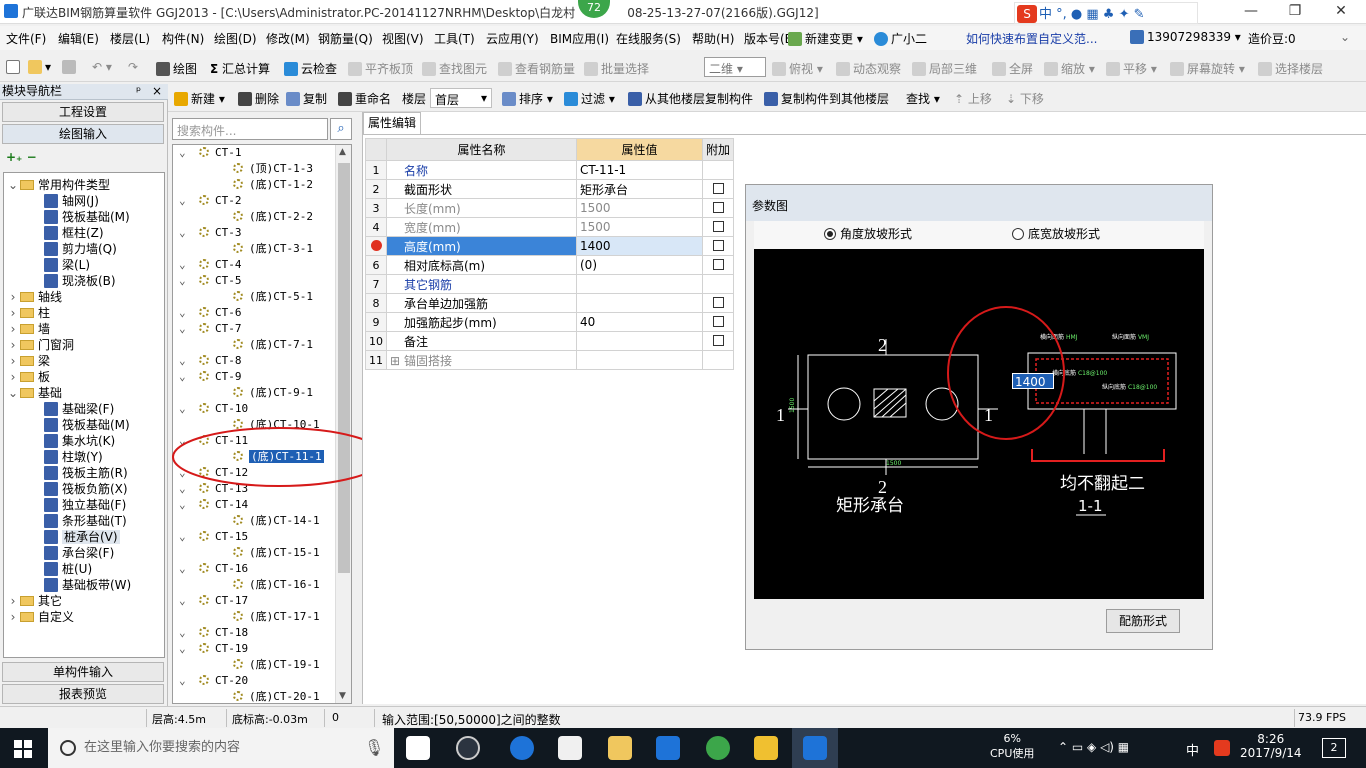  Describe the element at coordinates (392, 123) in the screenshot. I see `tab-property-edit: 属性编辑` at that location.